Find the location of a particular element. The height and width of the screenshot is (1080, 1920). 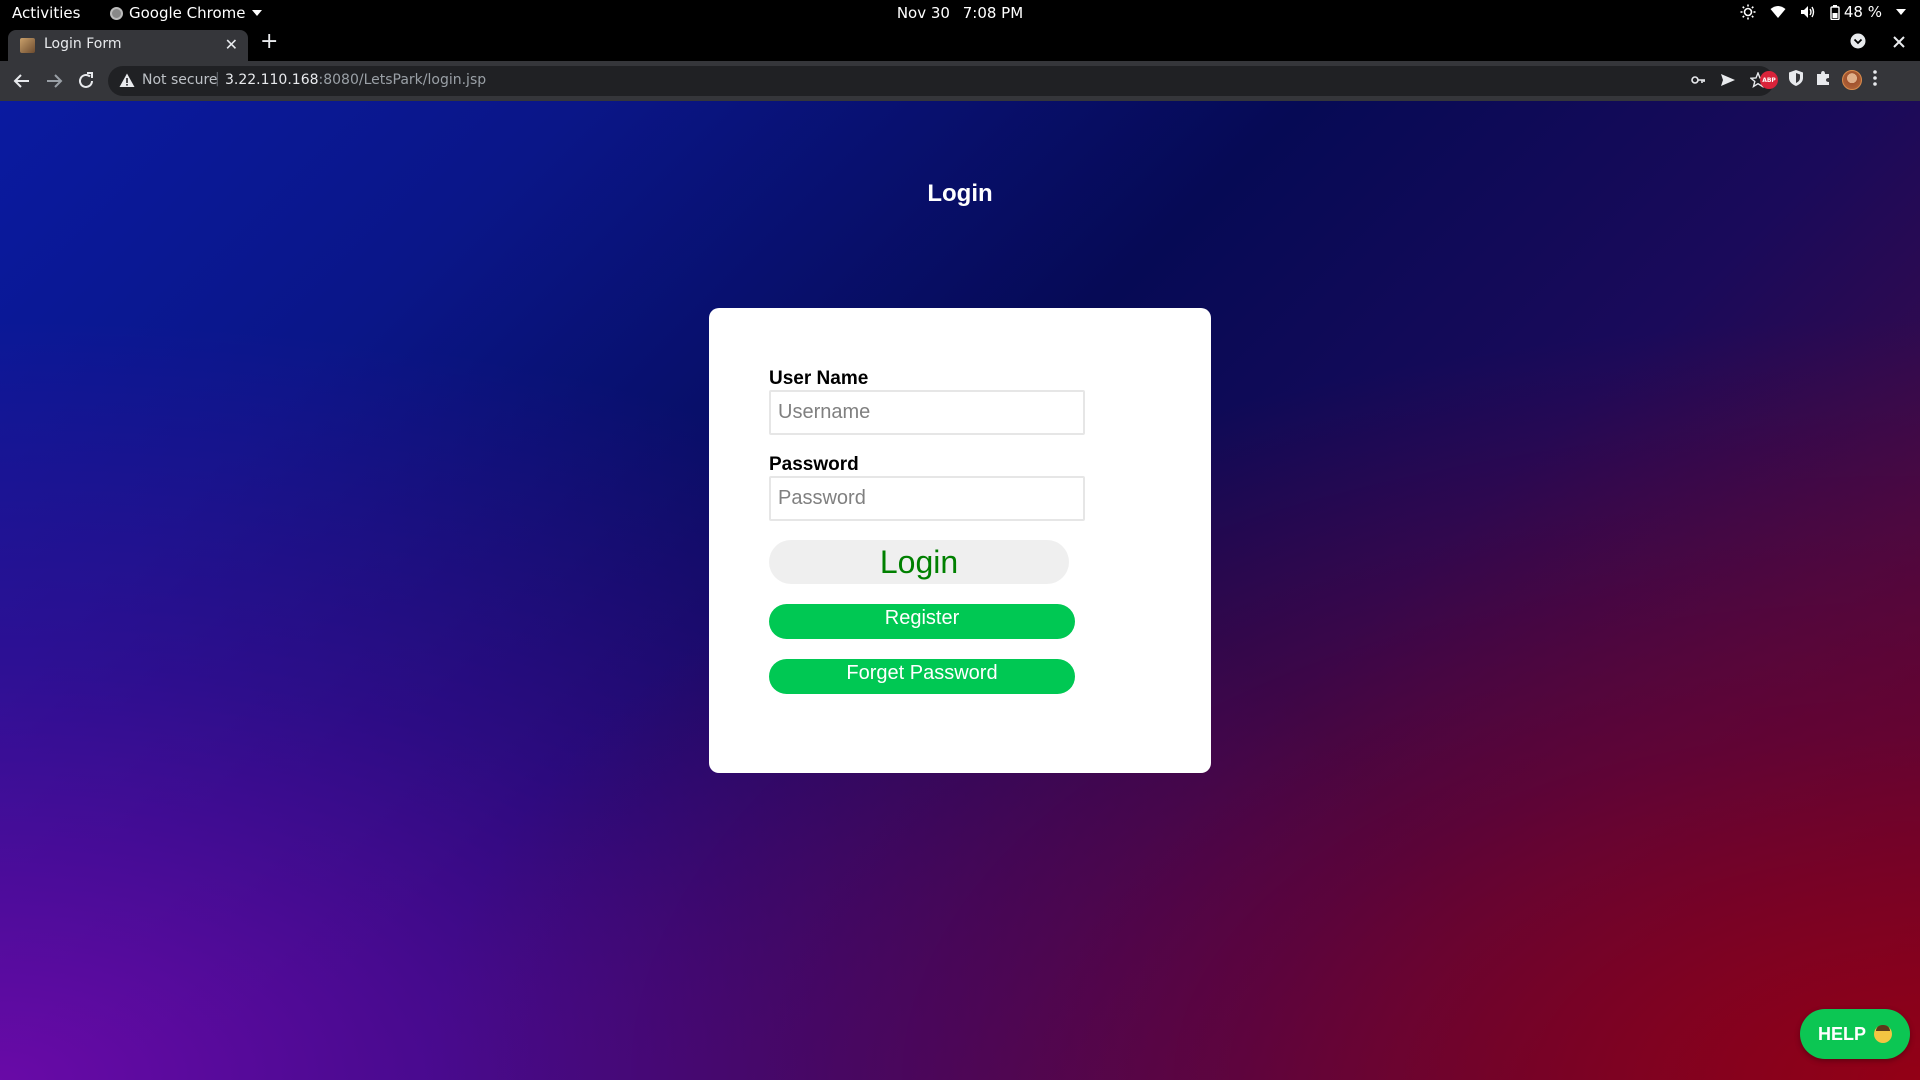

brightness-icon is located at coordinates (1748, 12).